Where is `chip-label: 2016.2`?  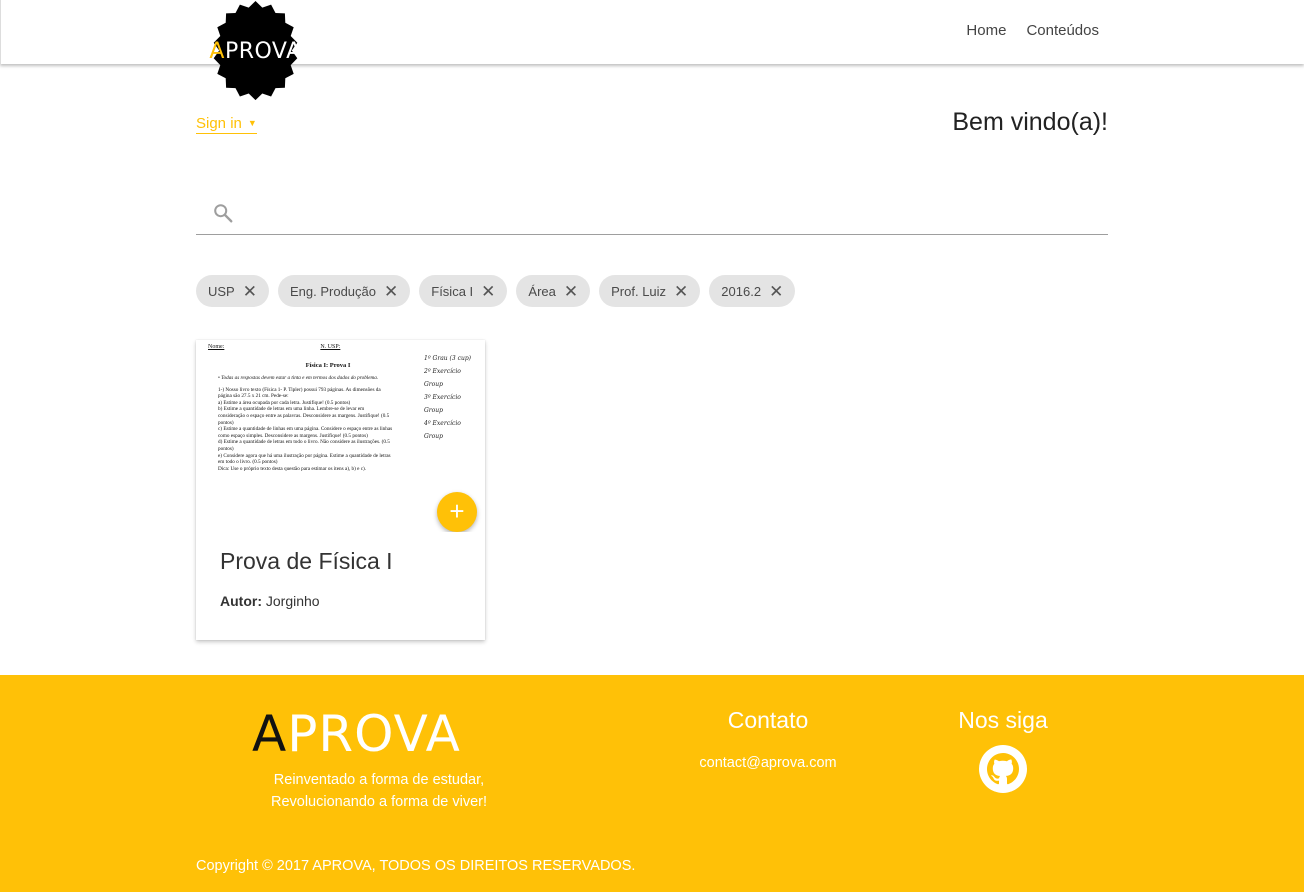 chip-label: 2016.2 is located at coordinates (741, 291).